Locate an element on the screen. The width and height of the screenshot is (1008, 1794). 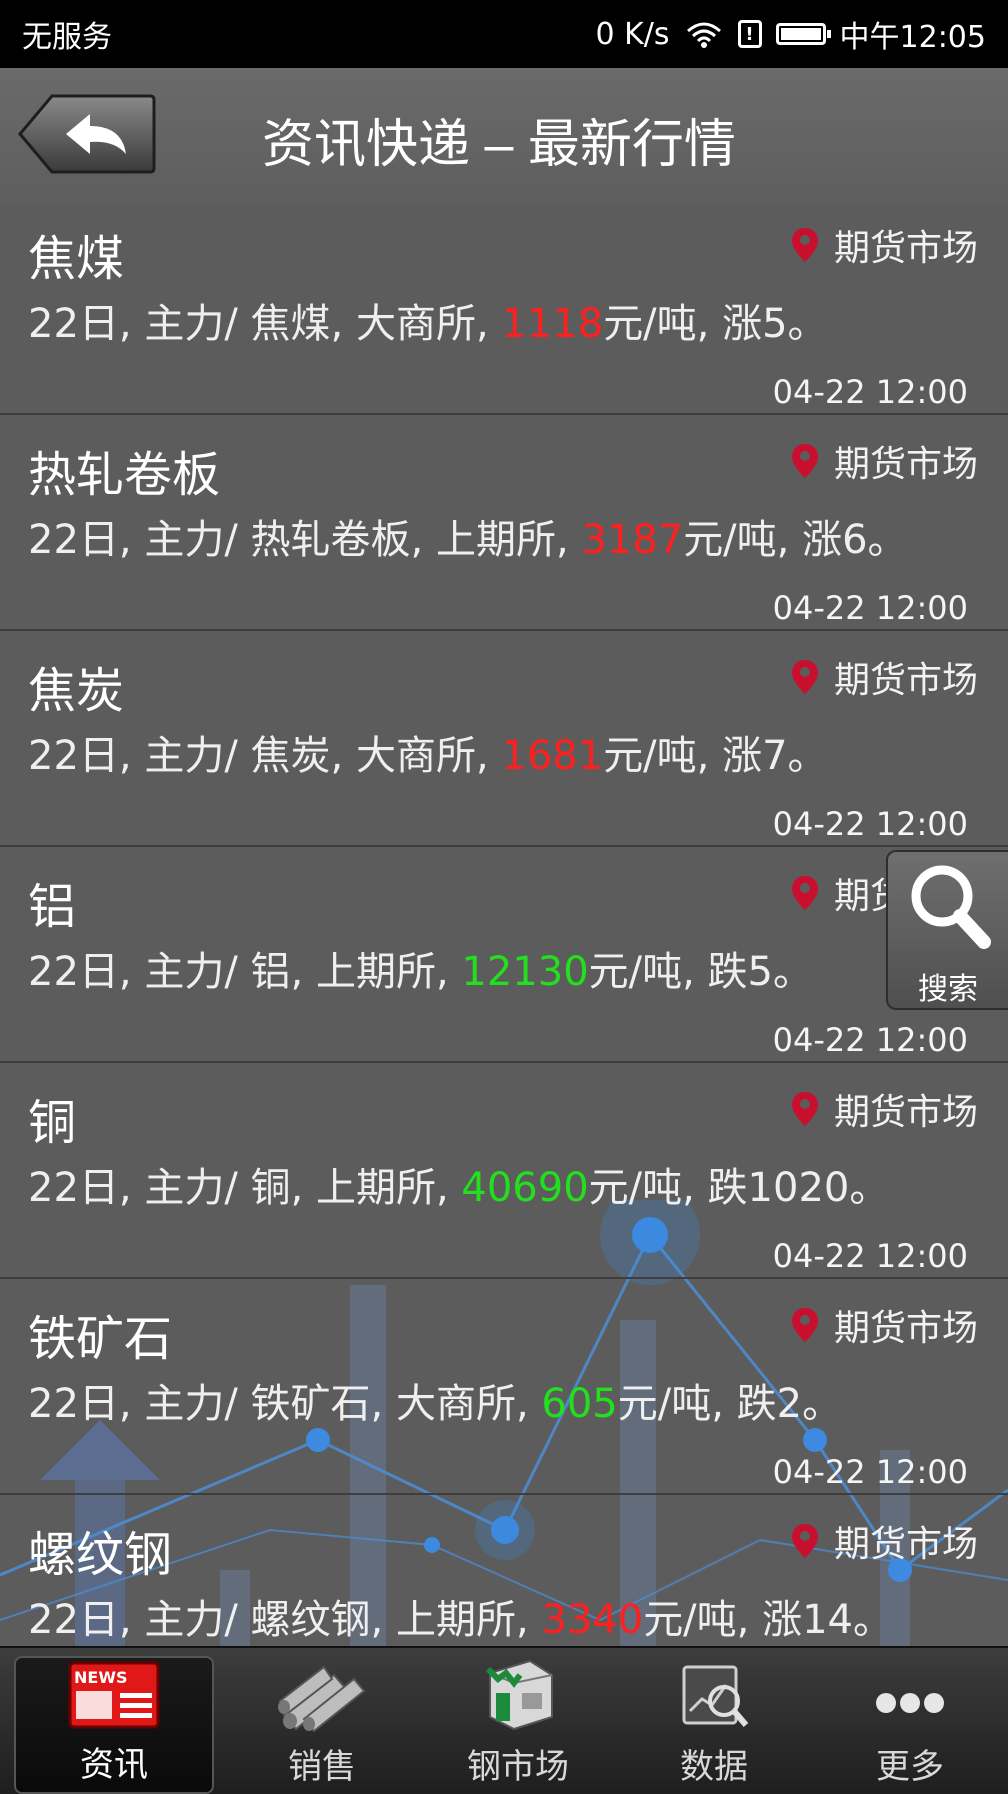
back-button is located at coordinates (87, 134).